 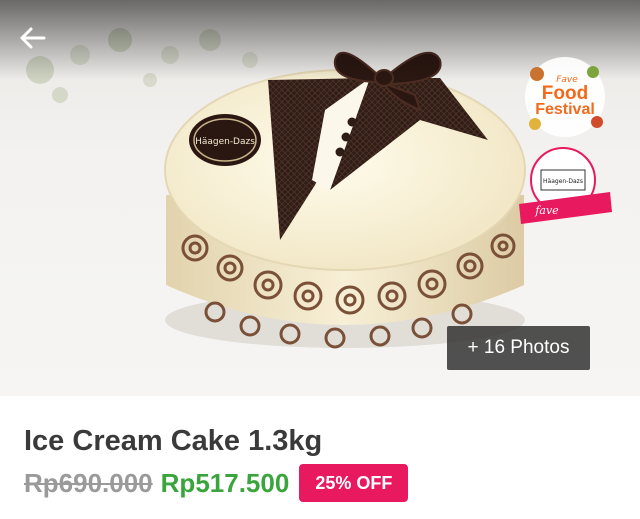 What do you see at coordinates (565, 140) in the screenshot?
I see `food-festival-badge: Fave Food Festival Häagen-Dazs fave` at bounding box center [565, 140].